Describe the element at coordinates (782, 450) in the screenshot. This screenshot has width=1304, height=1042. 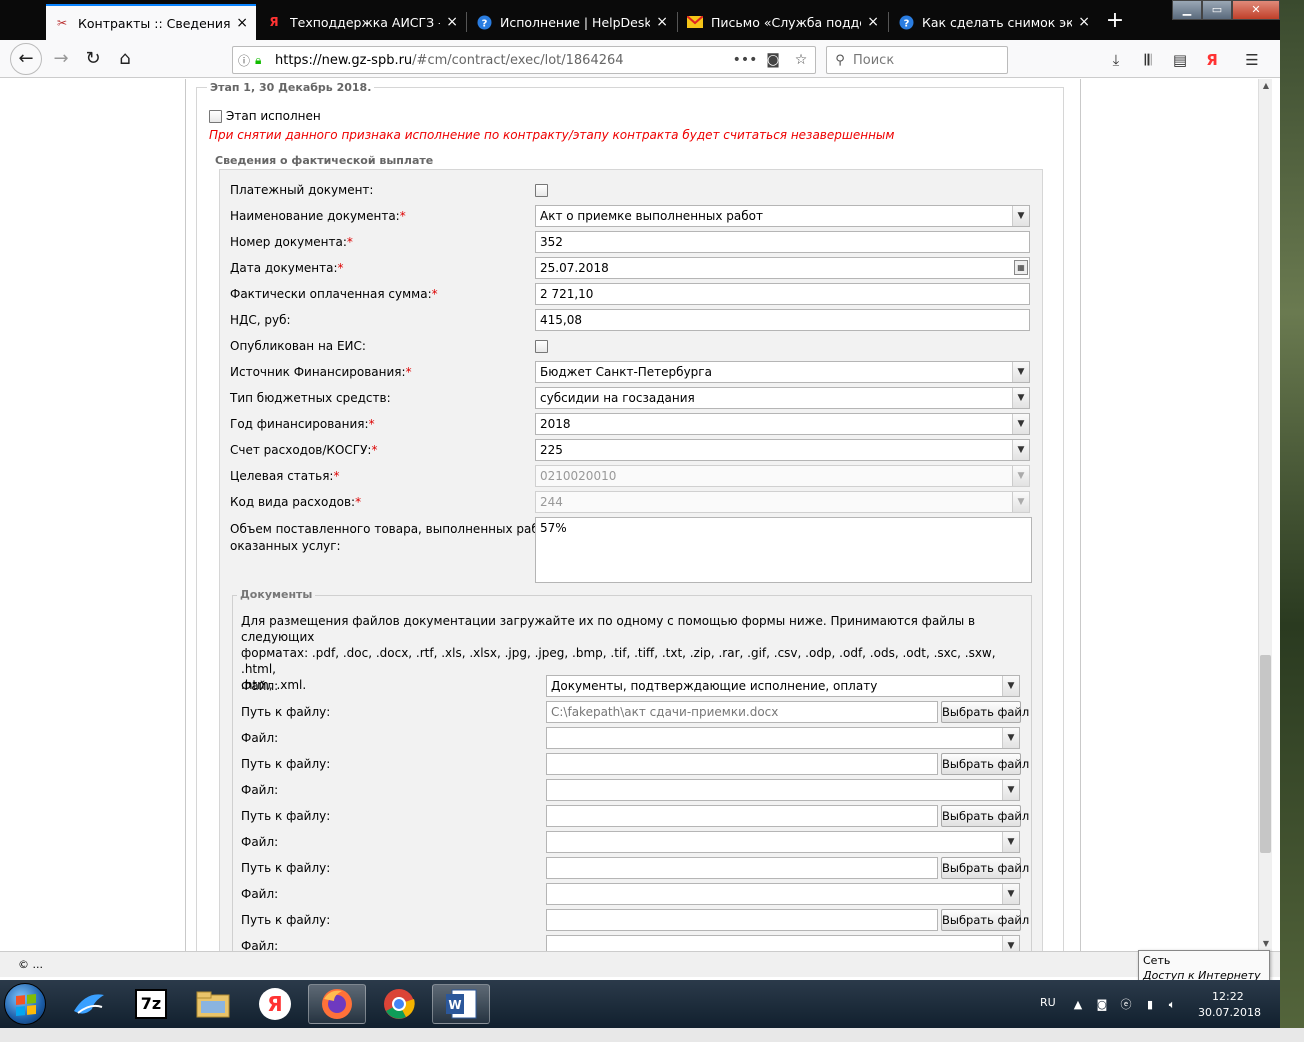
I see `expense-account-select: 225 ▼` at that location.